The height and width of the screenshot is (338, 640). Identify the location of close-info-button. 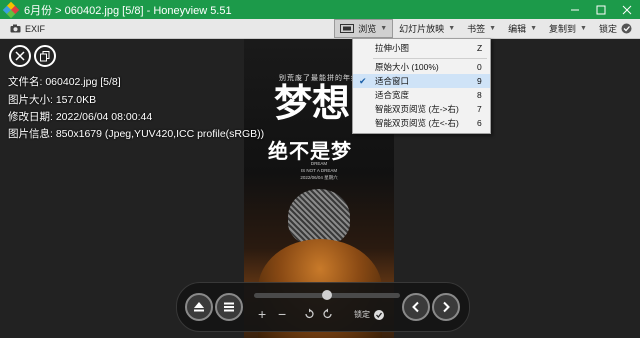
(20, 56).